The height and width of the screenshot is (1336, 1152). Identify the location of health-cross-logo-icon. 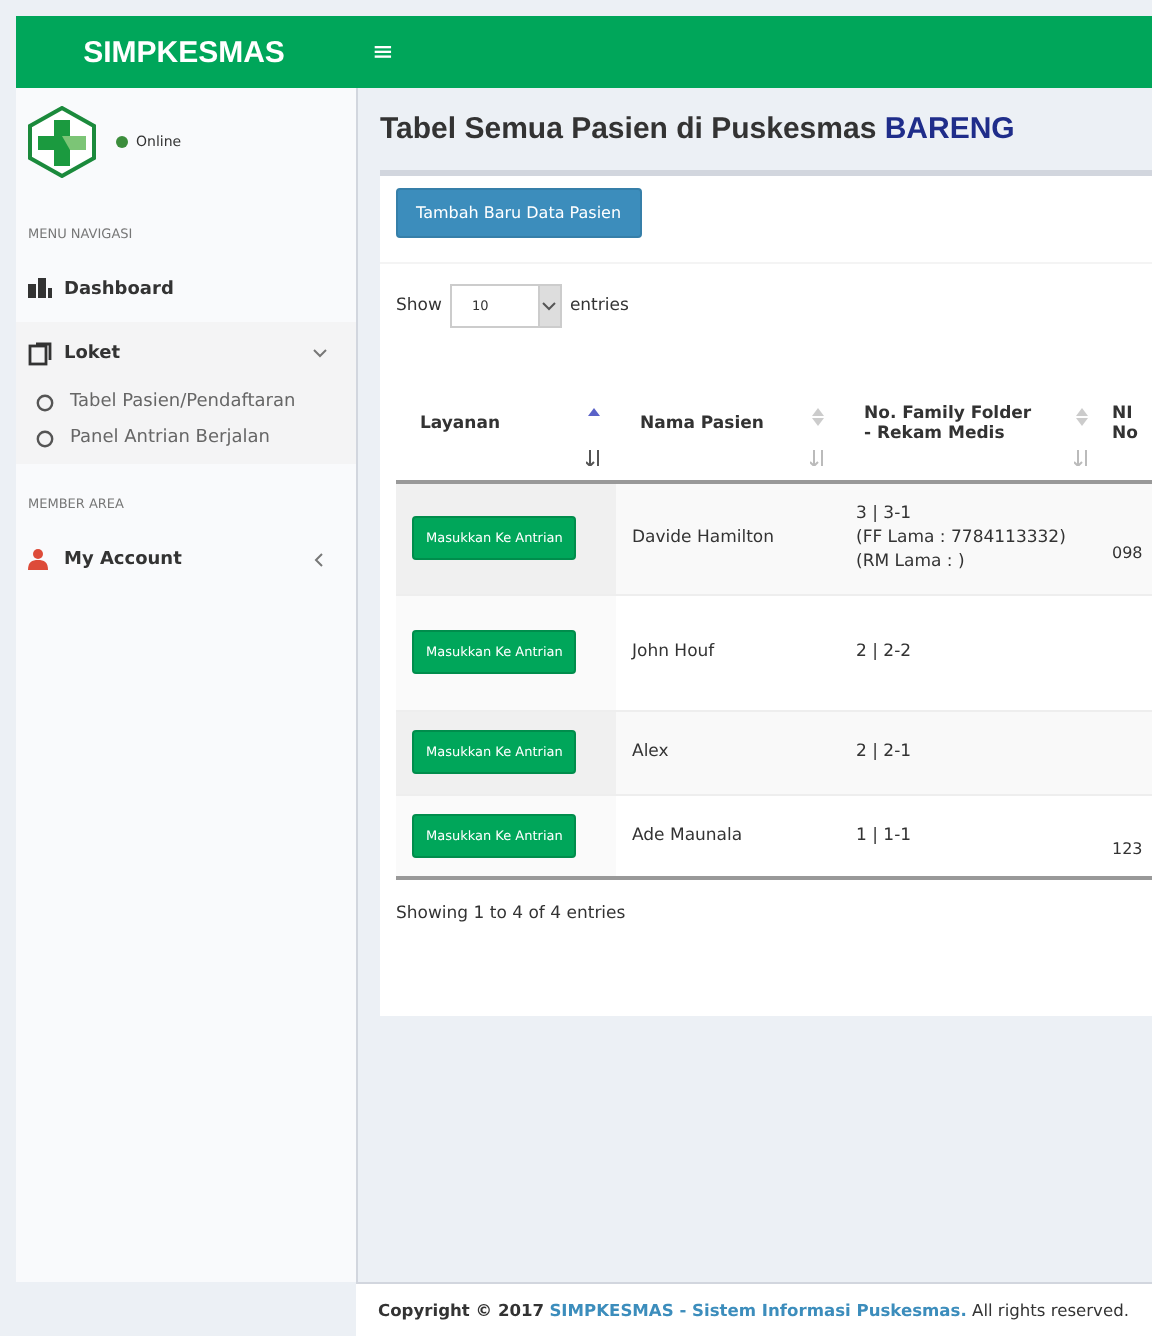
(62, 142).